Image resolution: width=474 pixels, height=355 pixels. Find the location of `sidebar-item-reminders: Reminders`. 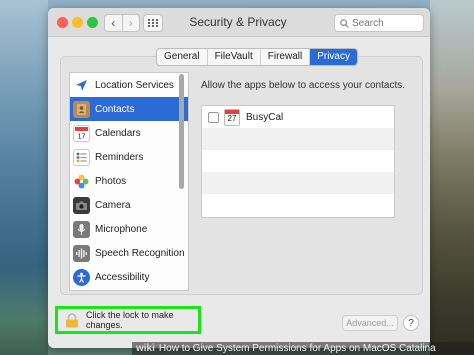

sidebar-item-reminders: Reminders is located at coordinates (129, 157).